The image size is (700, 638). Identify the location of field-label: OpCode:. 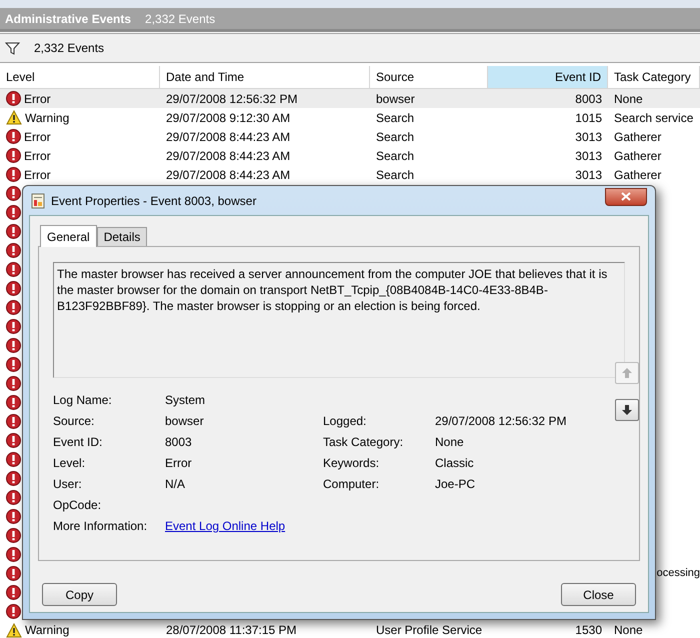
(77, 505).